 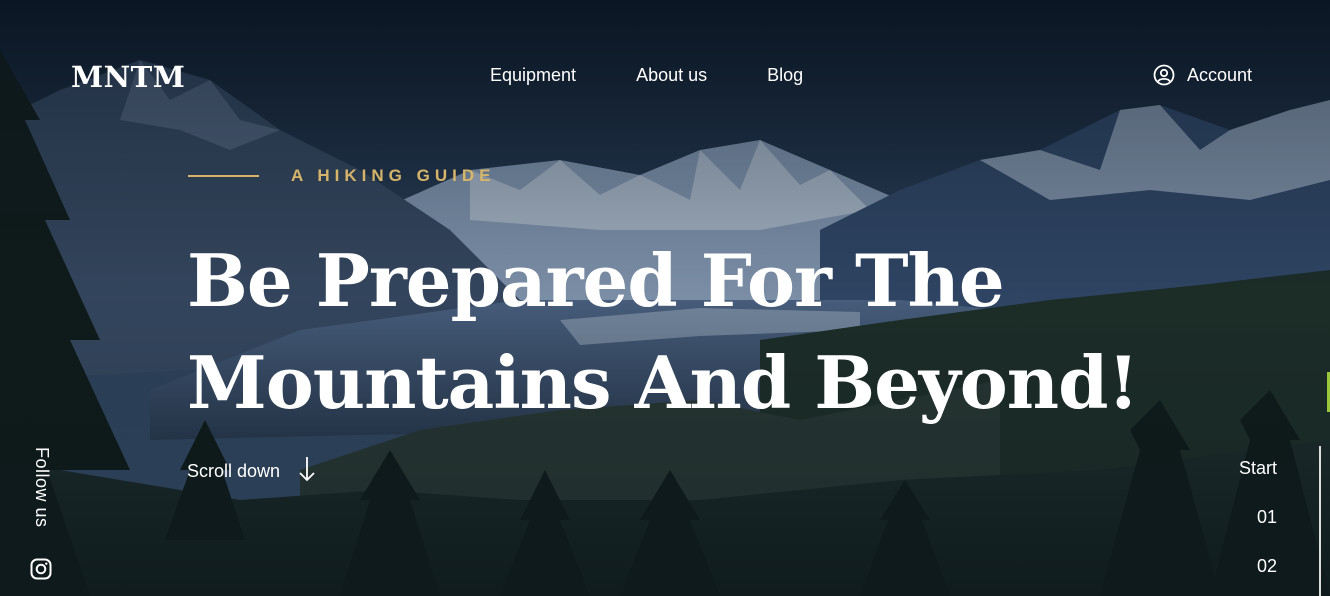 I want to click on hero-eyebrow: A HIKING GUIDE, so click(x=341, y=176).